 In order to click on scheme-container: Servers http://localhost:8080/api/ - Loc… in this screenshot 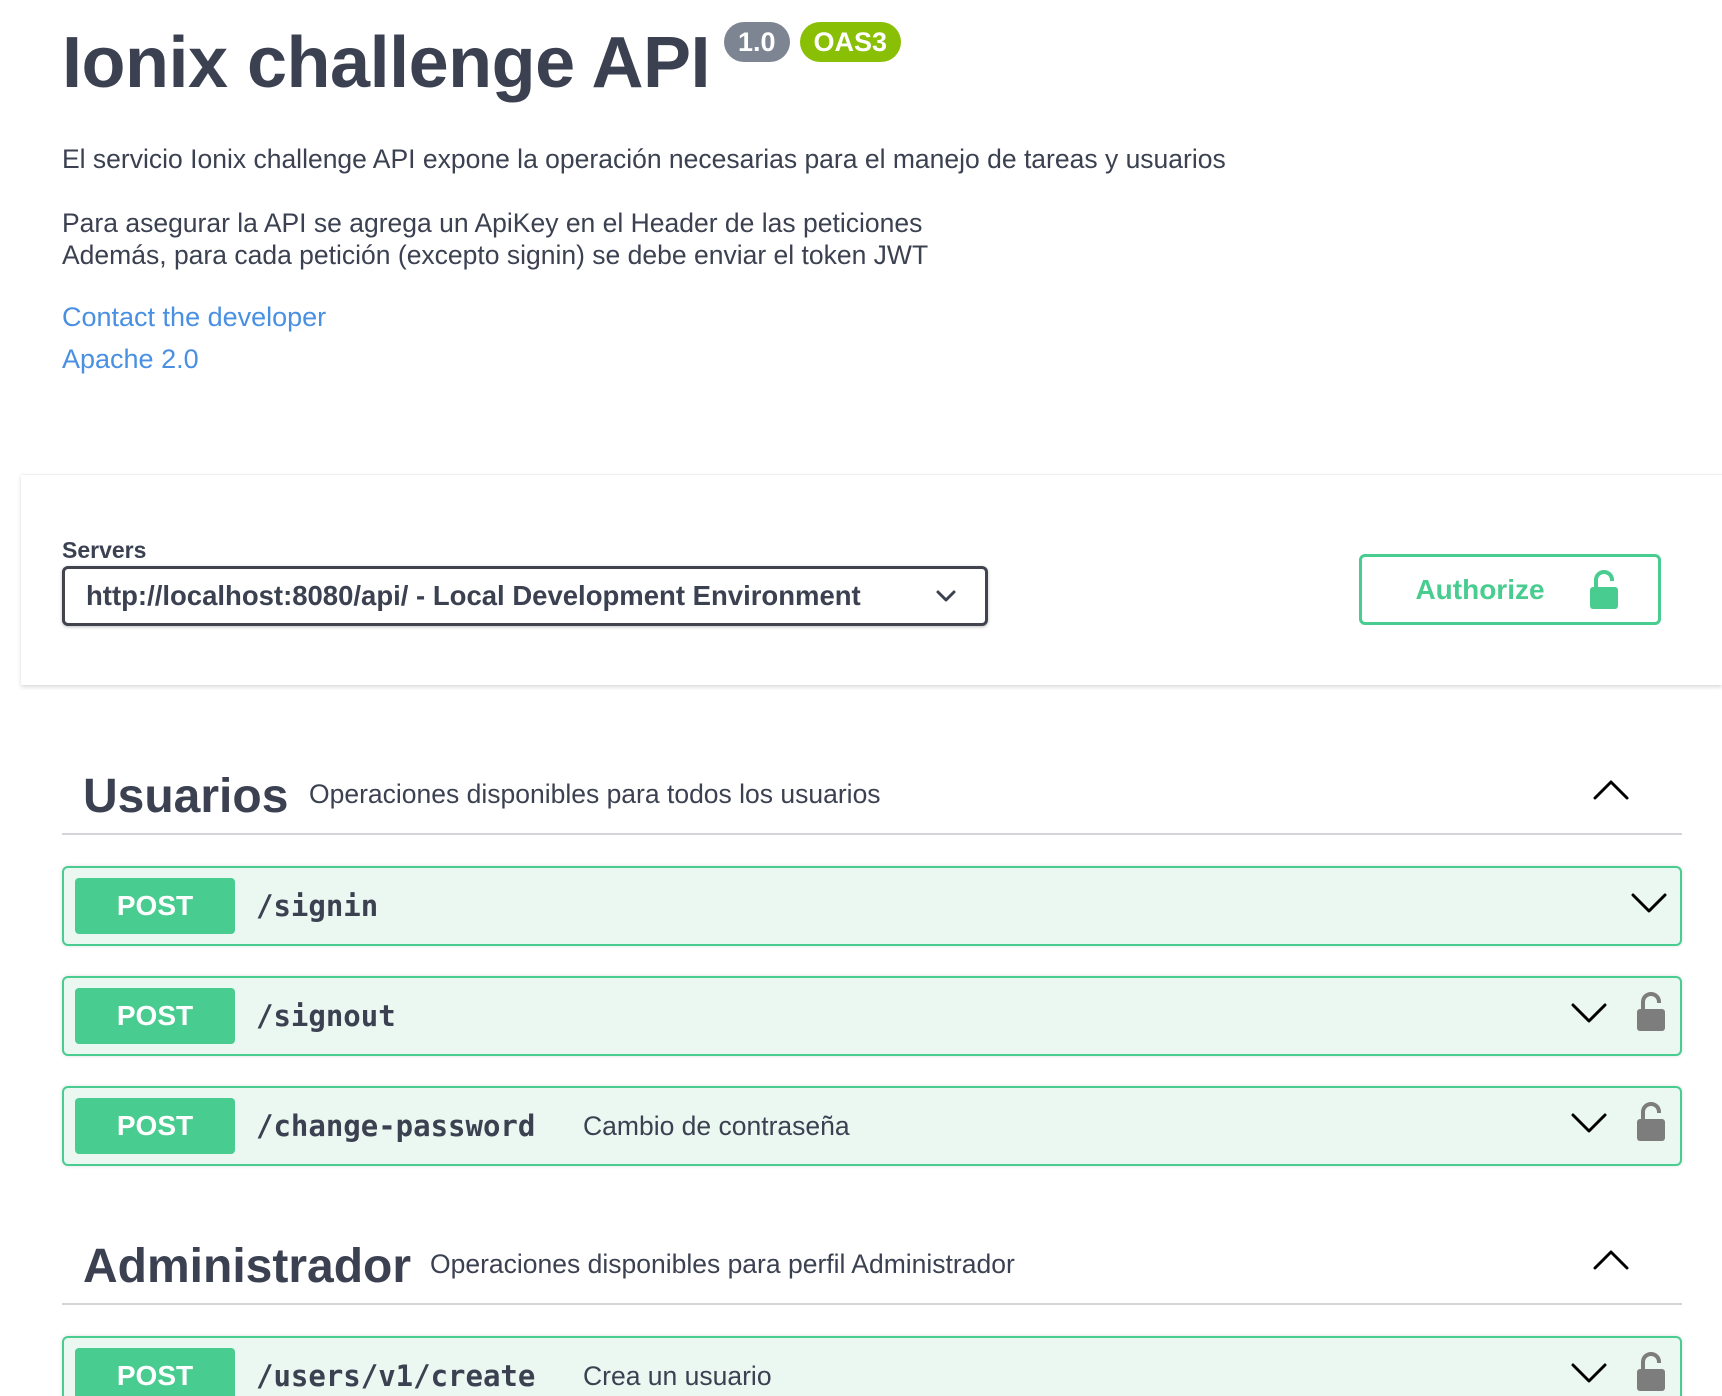, I will do `click(871, 579)`.